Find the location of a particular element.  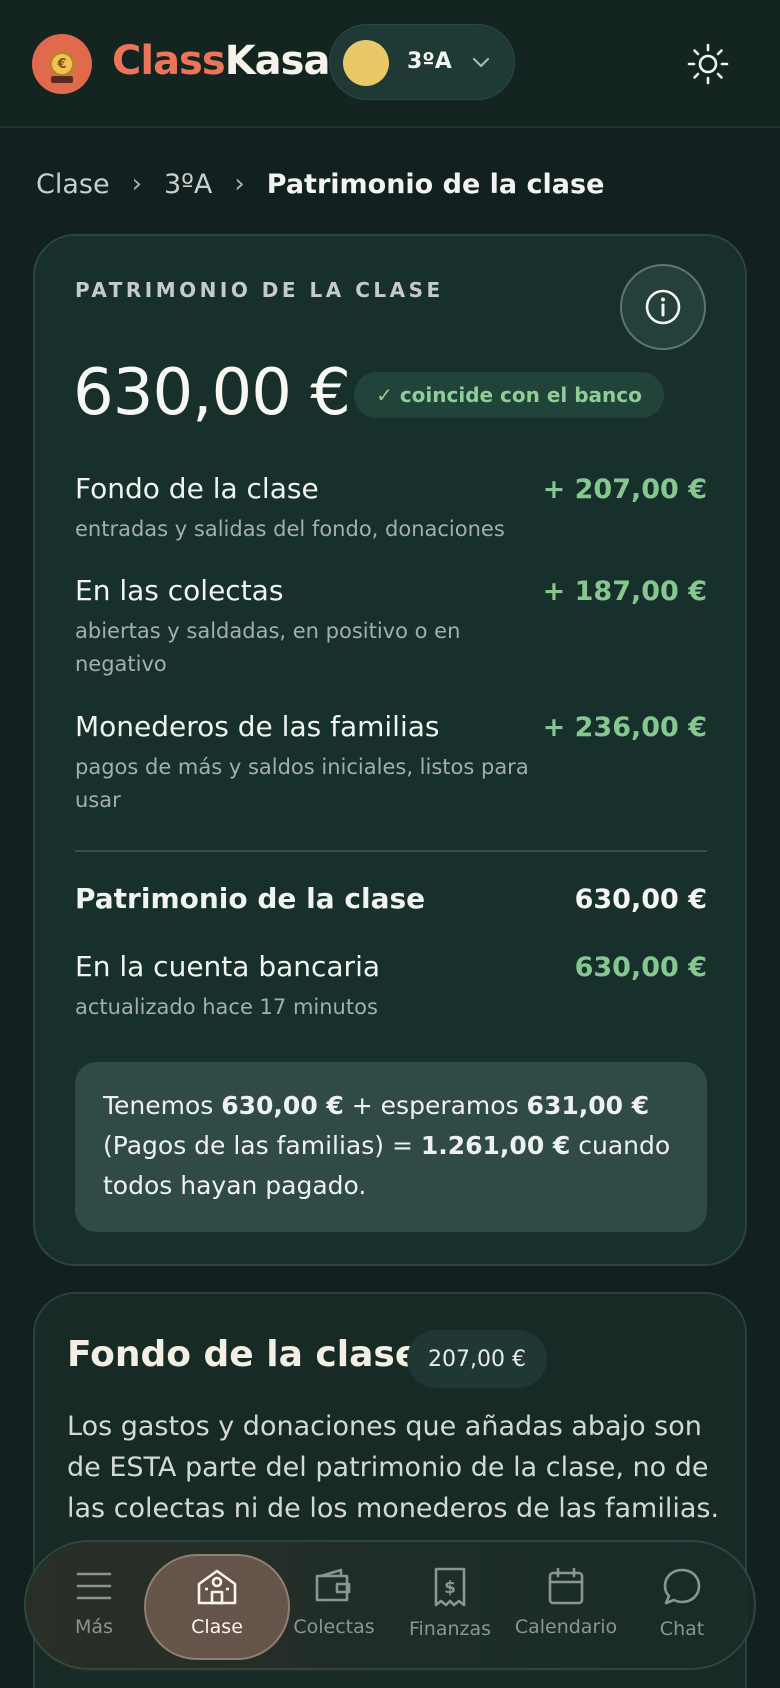

breadcrumb: Clase › 3ºA › Patrimonio de la clase is located at coordinates (320, 184).